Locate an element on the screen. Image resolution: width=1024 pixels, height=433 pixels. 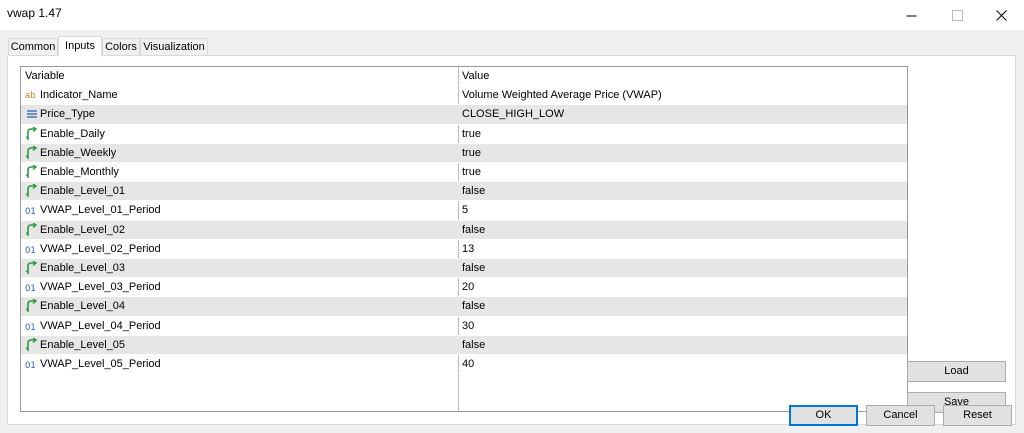
variable-name: Enable_Level_01 is located at coordinates (83, 191).